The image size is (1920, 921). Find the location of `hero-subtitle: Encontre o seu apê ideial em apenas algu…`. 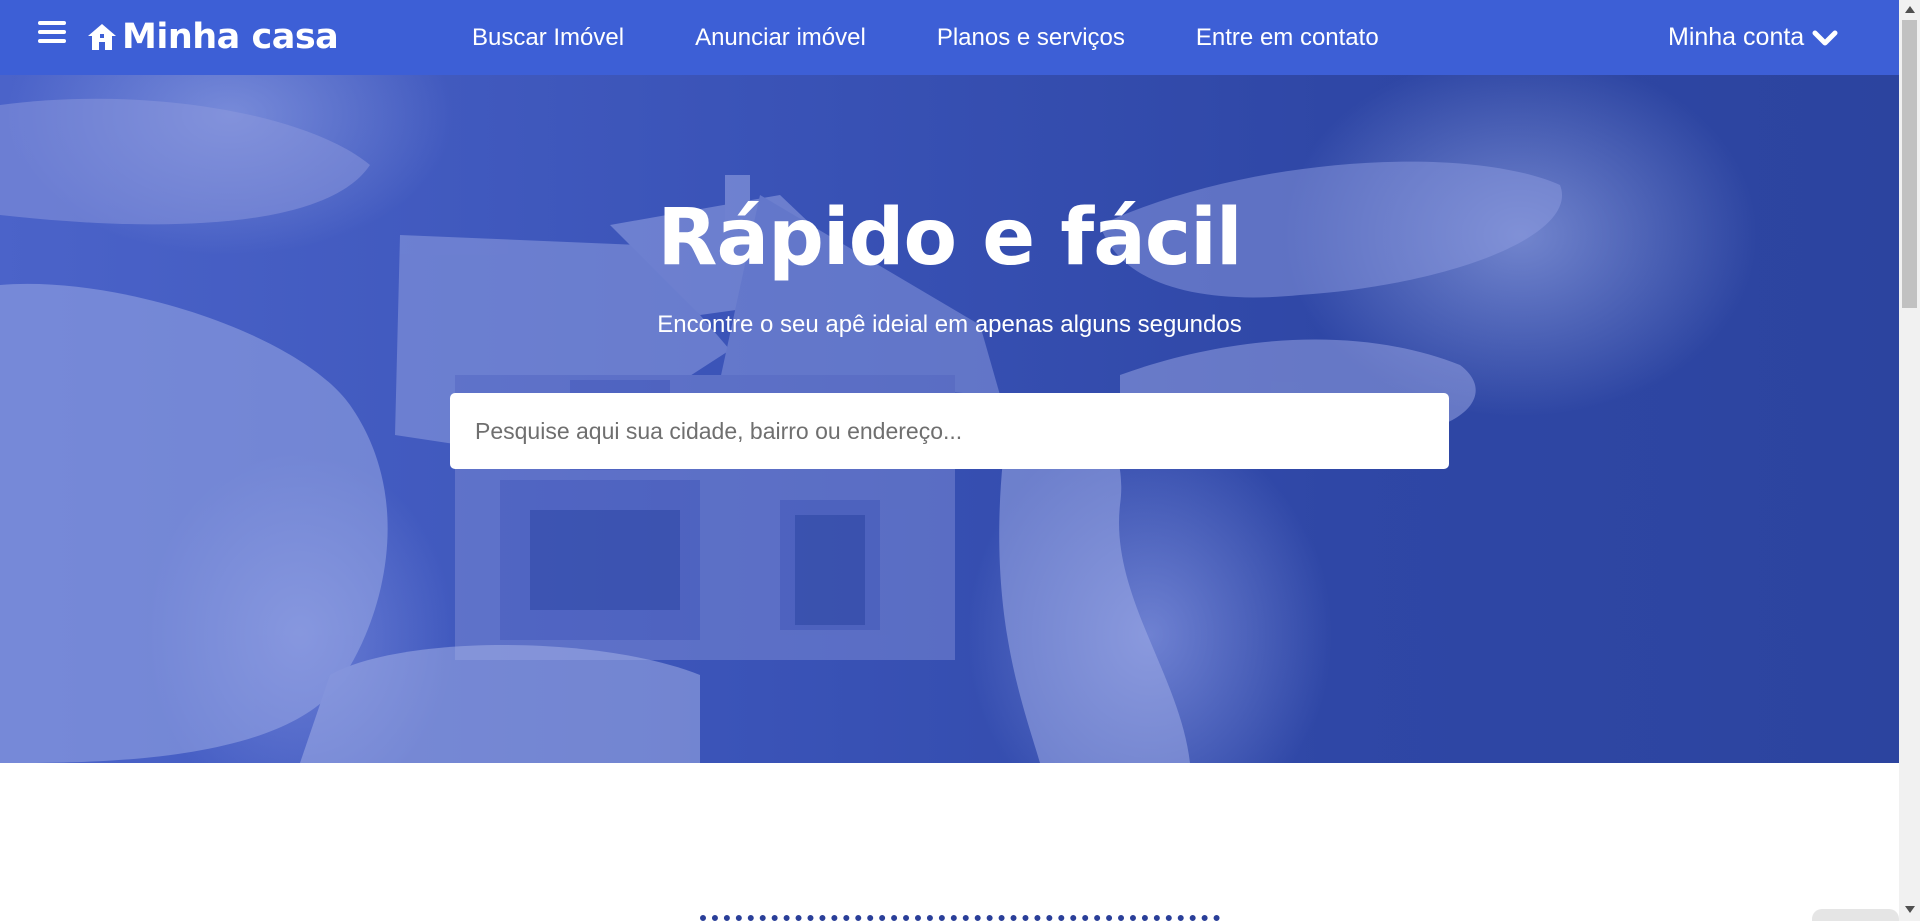

hero-subtitle: Encontre o seu apê ideial em apenas algu… is located at coordinates (949, 324).